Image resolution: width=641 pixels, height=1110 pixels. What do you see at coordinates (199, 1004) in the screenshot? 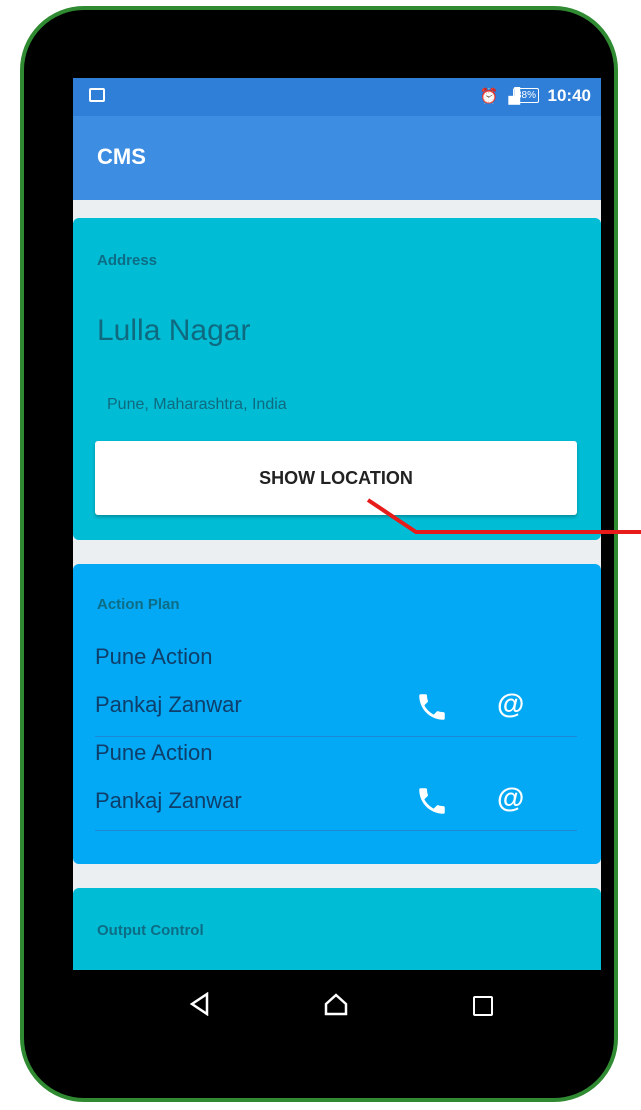
I see `back-icon` at bounding box center [199, 1004].